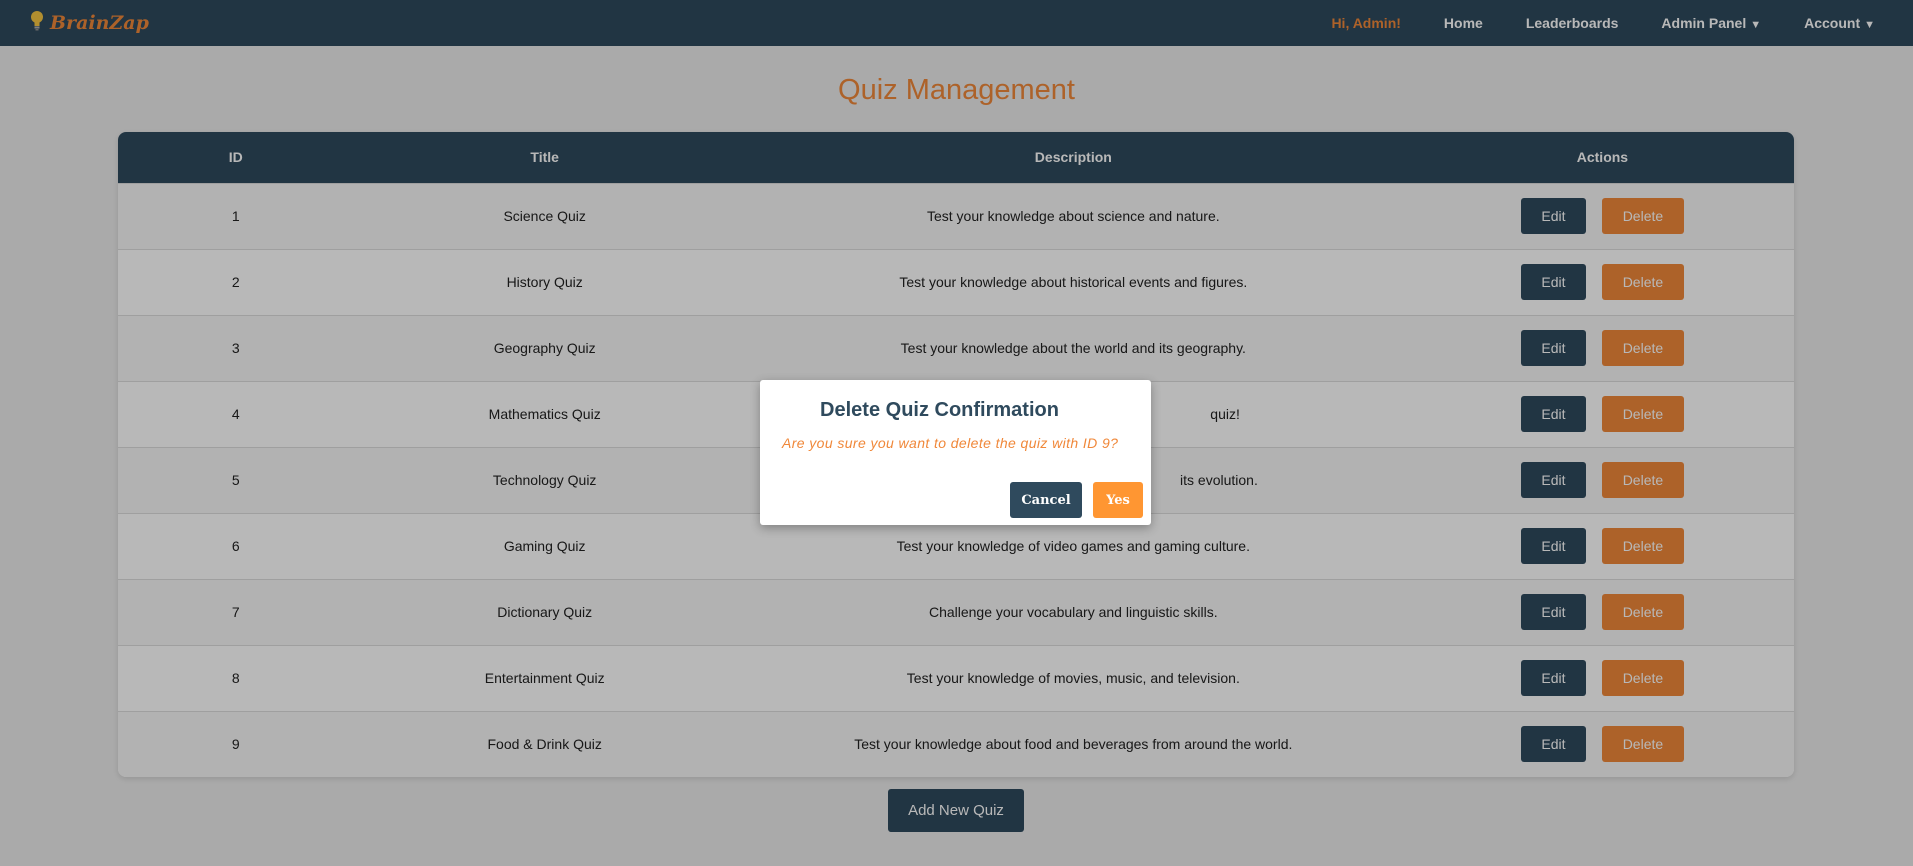  What do you see at coordinates (1118, 500) in the screenshot?
I see `confirm-yes-button: Yes` at bounding box center [1118, 500].